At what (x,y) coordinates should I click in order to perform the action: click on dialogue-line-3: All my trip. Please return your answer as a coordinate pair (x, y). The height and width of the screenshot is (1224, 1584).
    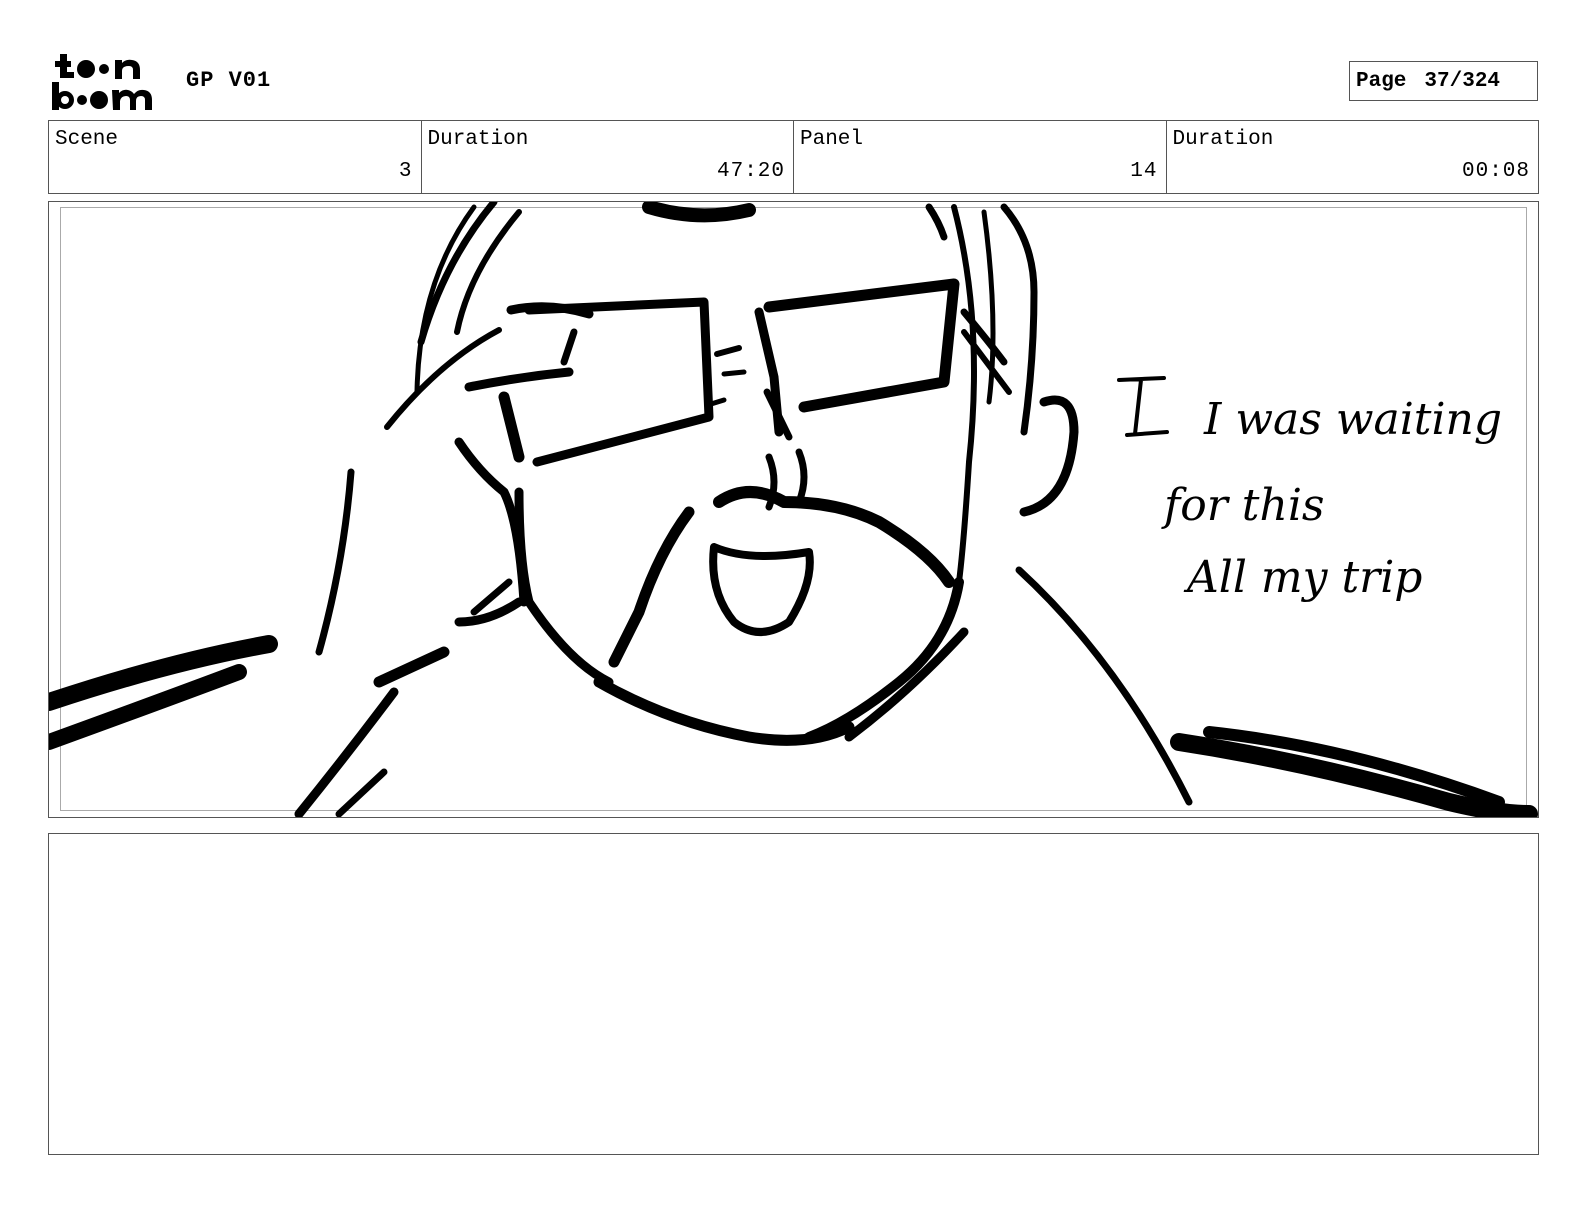
    Looking at the image, I should click on (1302, 577).